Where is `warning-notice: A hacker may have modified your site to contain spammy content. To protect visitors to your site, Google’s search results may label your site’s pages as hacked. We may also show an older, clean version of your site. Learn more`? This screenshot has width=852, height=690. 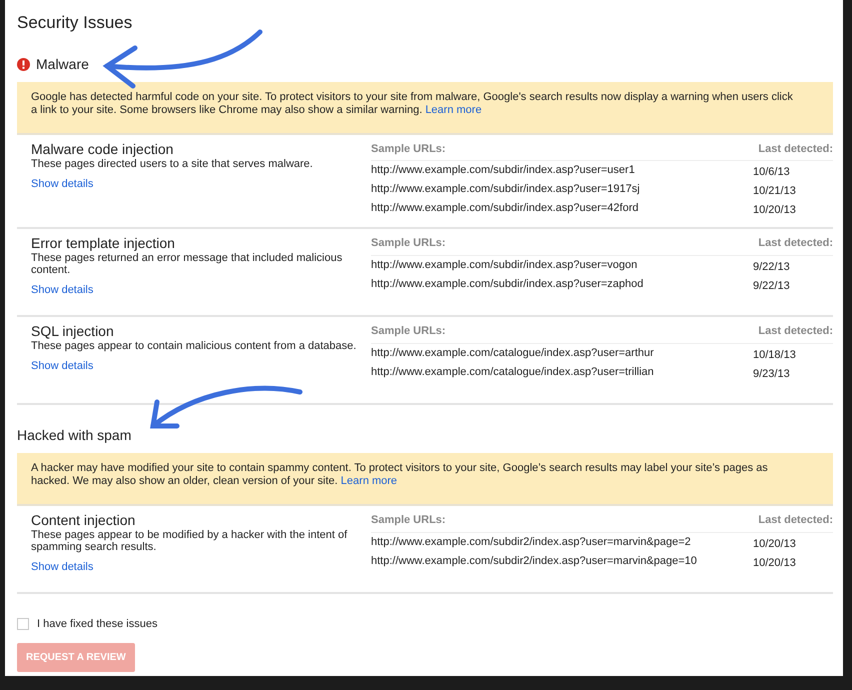
warning-notice: A hacker may have modified your site to contain spammy content. To protect visitors to your site, Google’s search results may label your site’s pages as hacked. We may also show an older, clean version of your site. Learn more is located at coordinates (425, 479).